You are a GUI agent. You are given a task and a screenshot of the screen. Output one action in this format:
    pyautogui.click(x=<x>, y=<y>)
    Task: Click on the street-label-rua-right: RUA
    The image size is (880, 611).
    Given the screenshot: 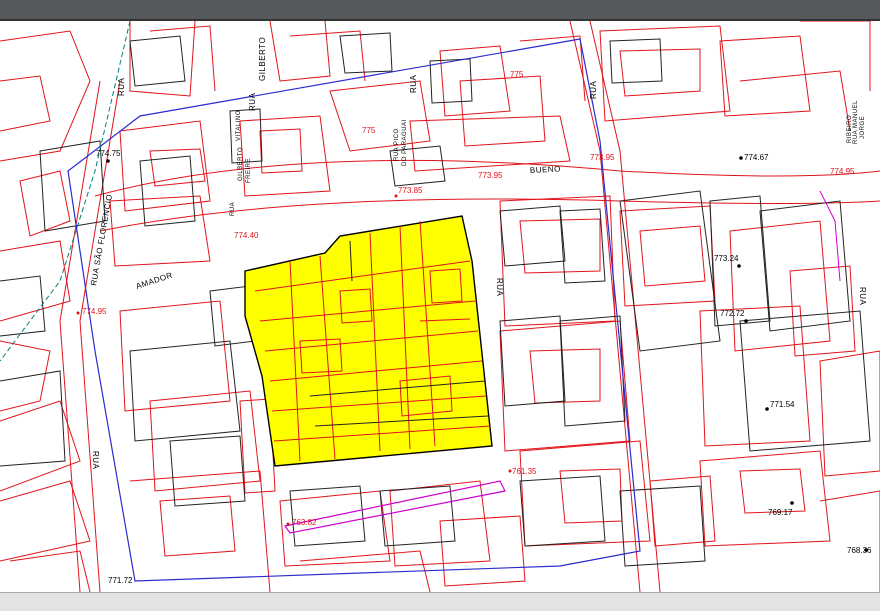 What is the action you would take?
    pyautogui.click(x=862, y=296)
    